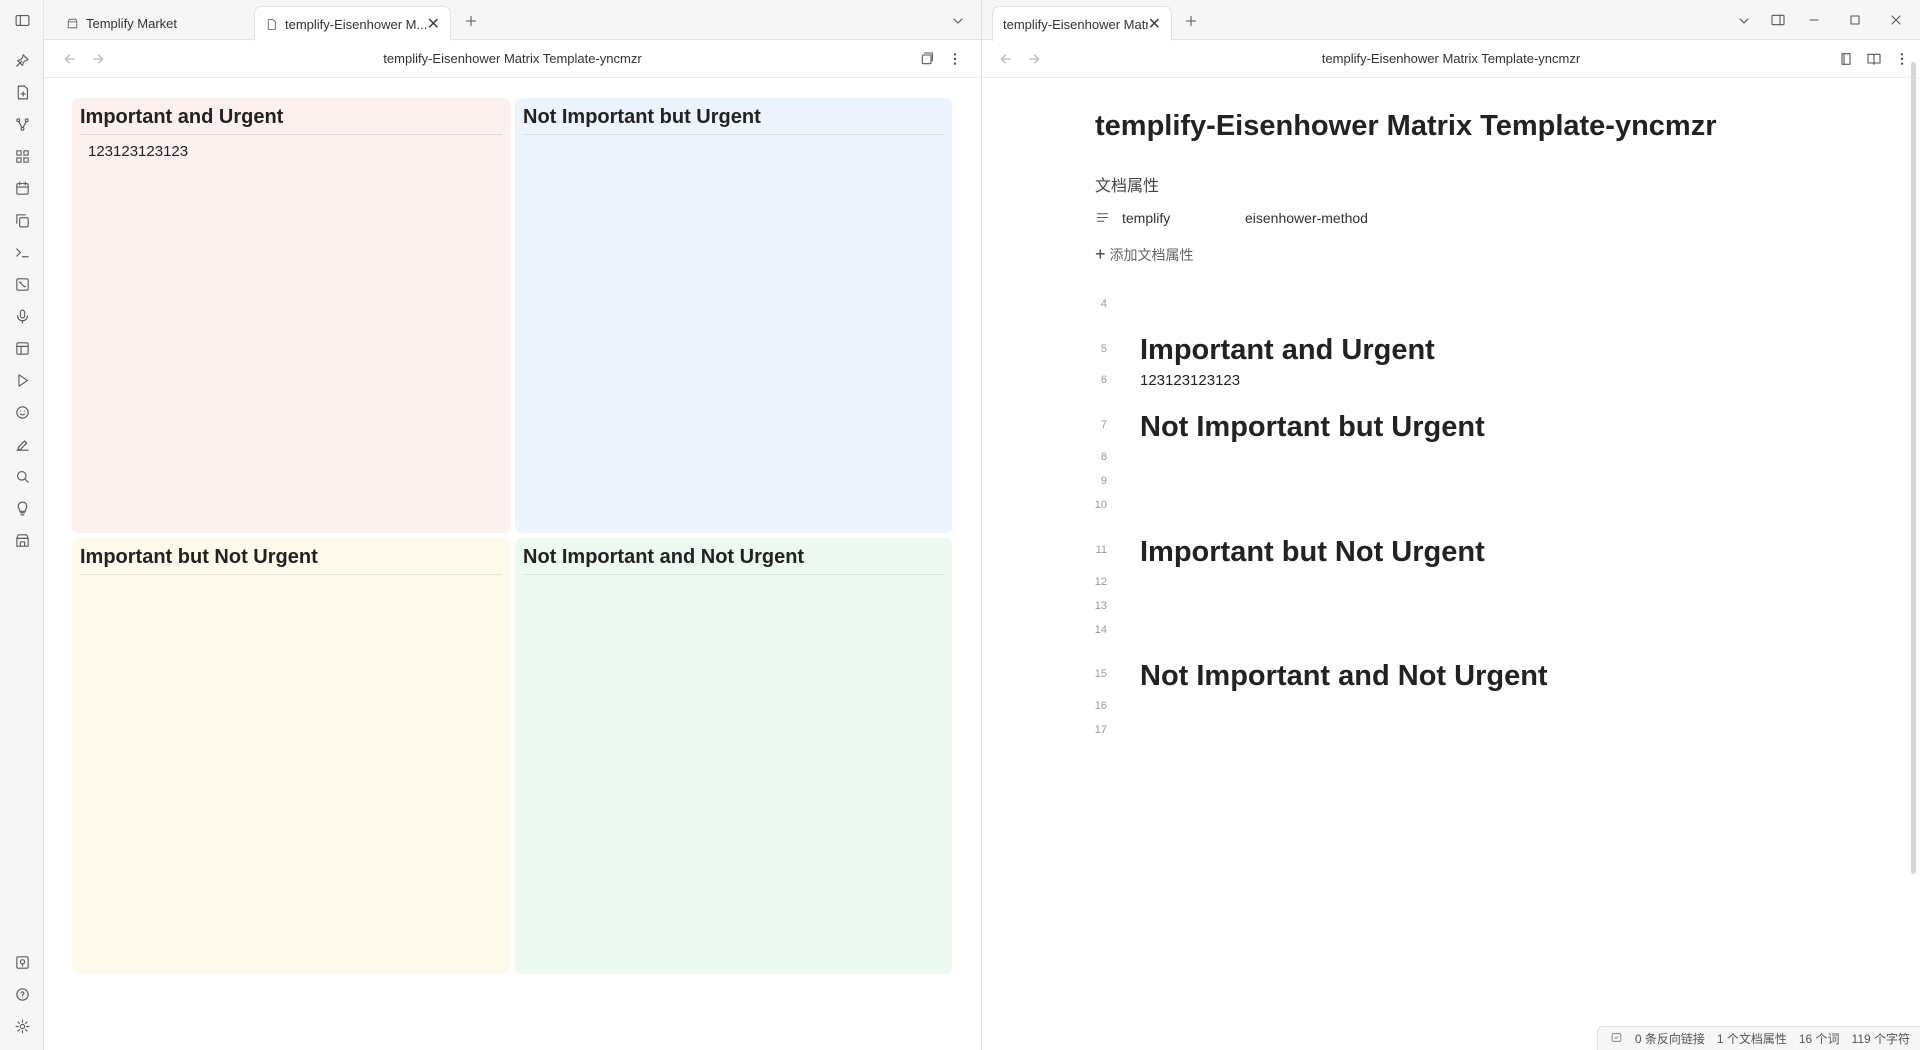 This screenshot has width=1920, height=1050. What do you see at coordinates (1312, 427) in the screenshot?
I see `heading-not-important-urgent: Not Important but Urgent` at bounding box center [1312, 427].